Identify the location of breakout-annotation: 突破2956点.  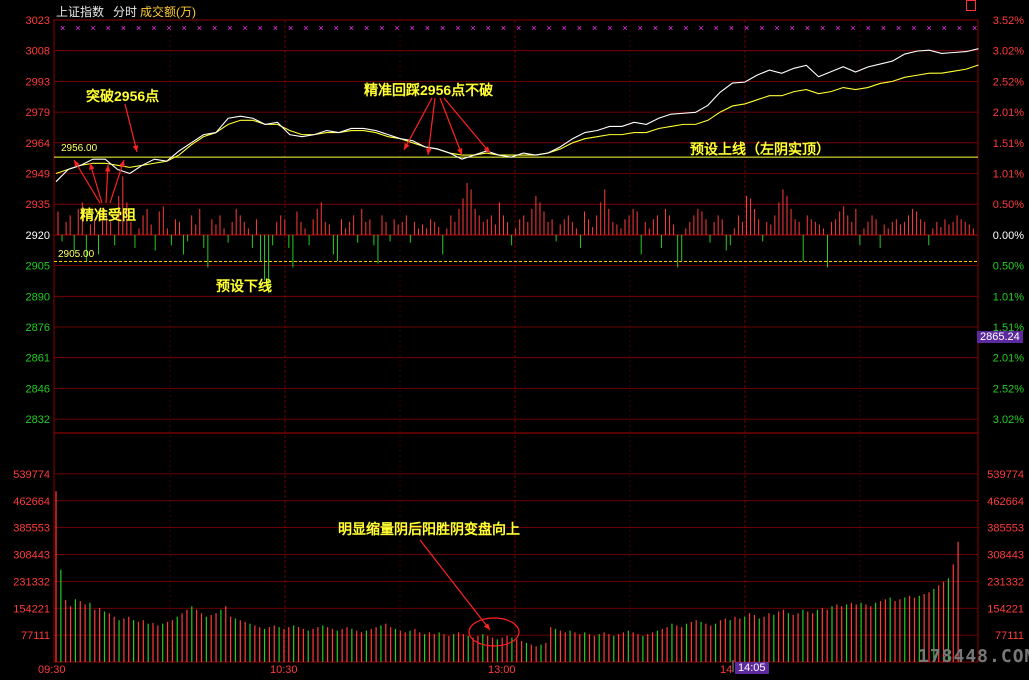
(123, 96).